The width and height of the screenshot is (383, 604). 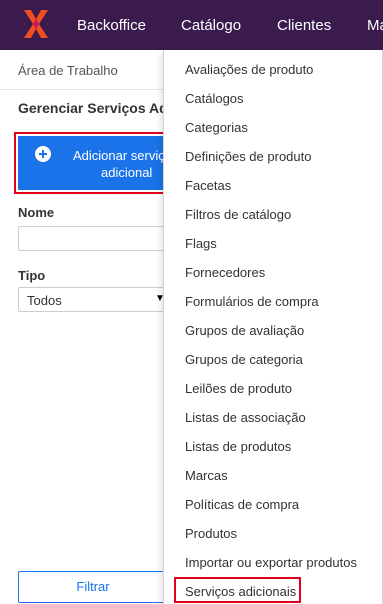 I want to click on menu-item-formularios-de-compra: Formulários de compra, so click(x=252, y=301).